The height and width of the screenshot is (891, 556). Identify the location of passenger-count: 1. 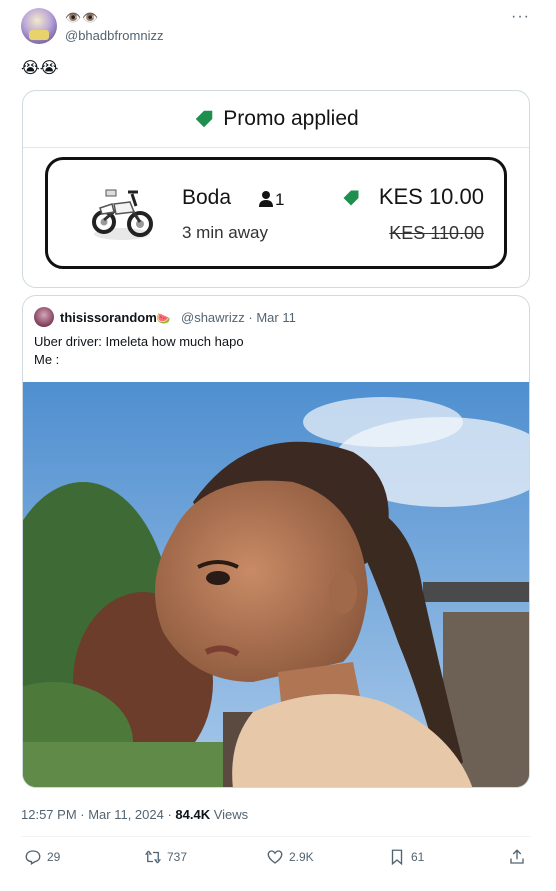
(280, 199).